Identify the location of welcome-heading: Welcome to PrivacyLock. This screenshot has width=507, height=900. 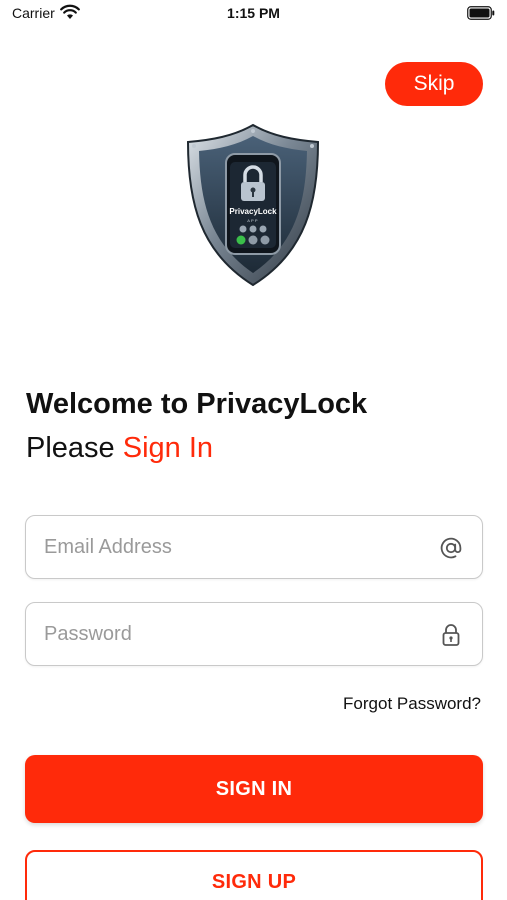
(197, 404).